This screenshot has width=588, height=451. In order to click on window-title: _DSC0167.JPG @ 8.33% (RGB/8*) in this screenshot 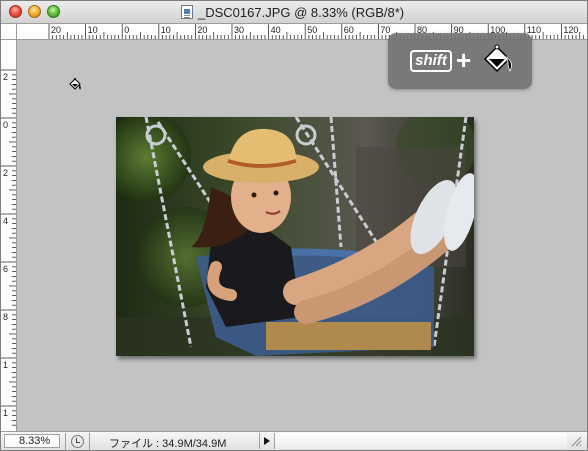, I will do `click(301, 12)`.